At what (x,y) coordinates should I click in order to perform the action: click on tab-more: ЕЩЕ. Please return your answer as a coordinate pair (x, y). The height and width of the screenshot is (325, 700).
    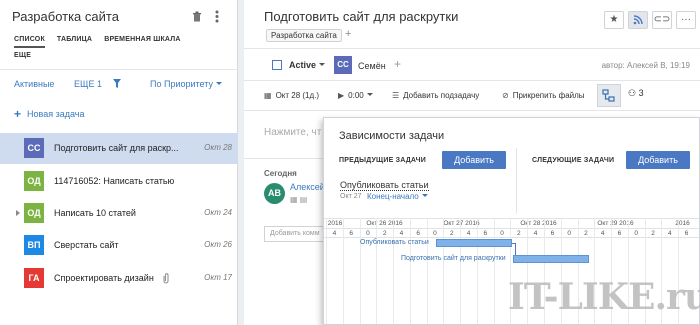
    Looking at the image, I should click on (22, 56).